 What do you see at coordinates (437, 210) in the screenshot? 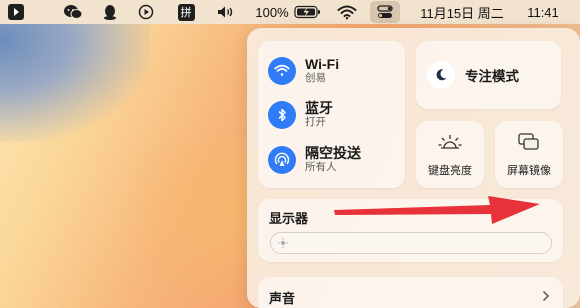
I see `annotation-arrow` at bounding box center [437, 210].